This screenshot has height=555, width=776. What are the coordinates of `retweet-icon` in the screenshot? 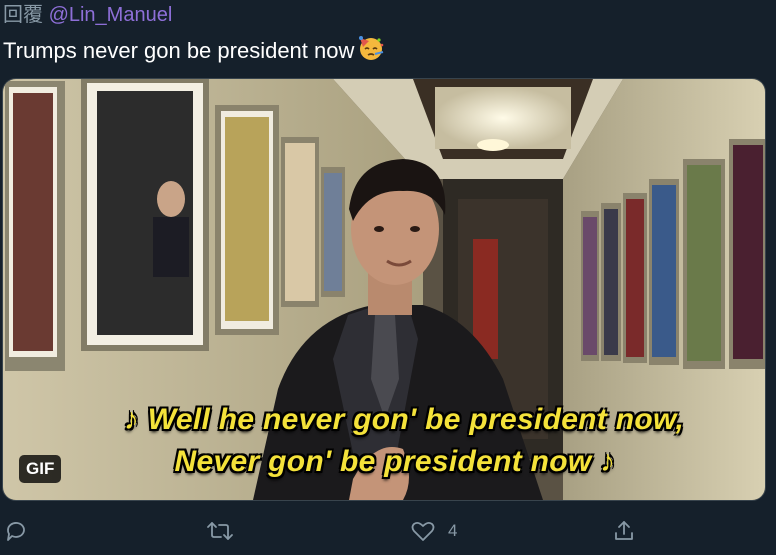 It's located at (220, 531).